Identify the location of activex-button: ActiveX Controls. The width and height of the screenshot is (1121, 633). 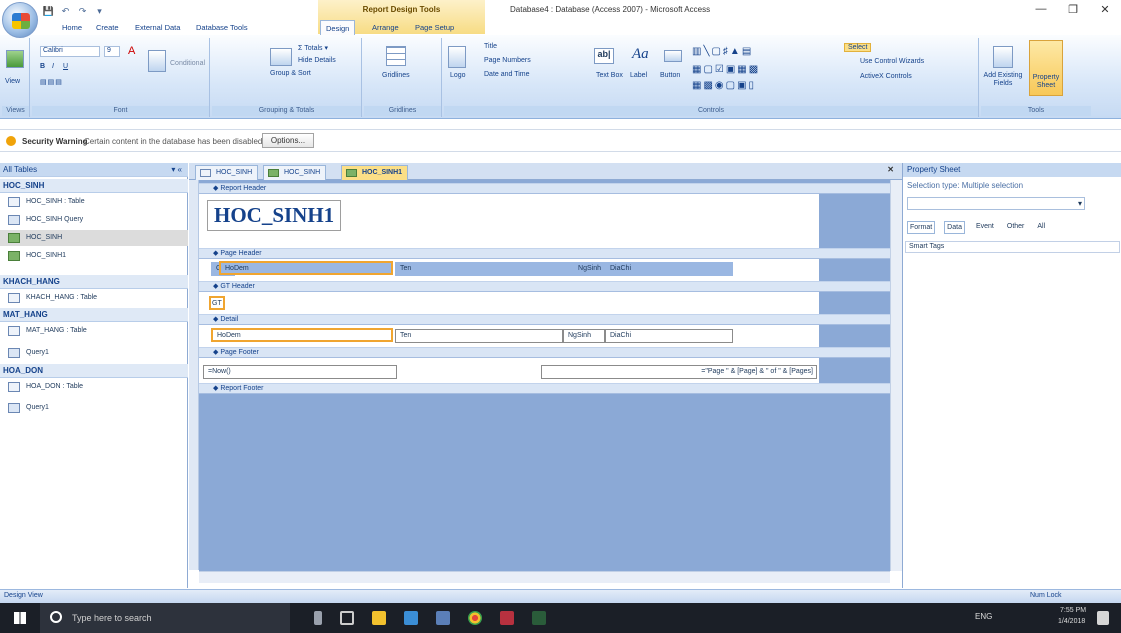
(886, 76).